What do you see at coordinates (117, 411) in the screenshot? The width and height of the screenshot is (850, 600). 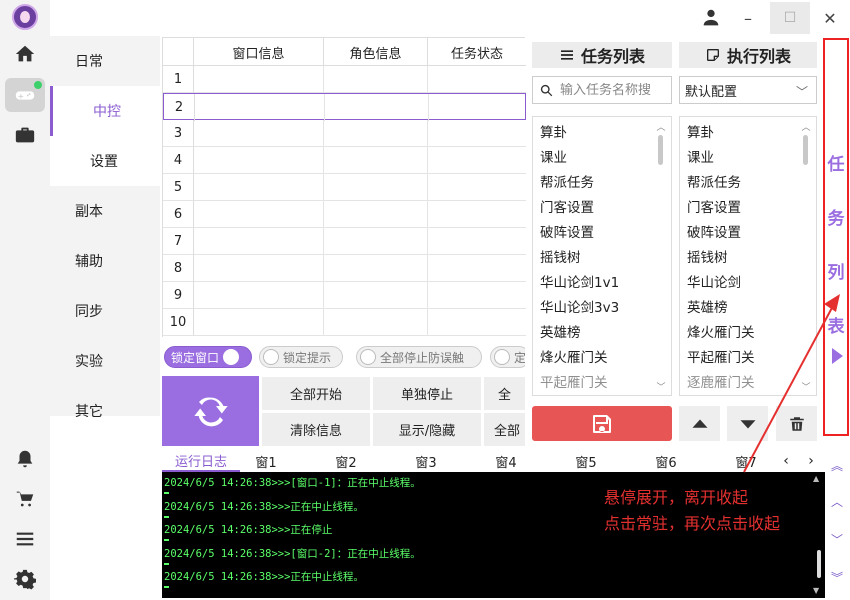 I see `nav-item-other: 其它` at bounding box center [117, 411].